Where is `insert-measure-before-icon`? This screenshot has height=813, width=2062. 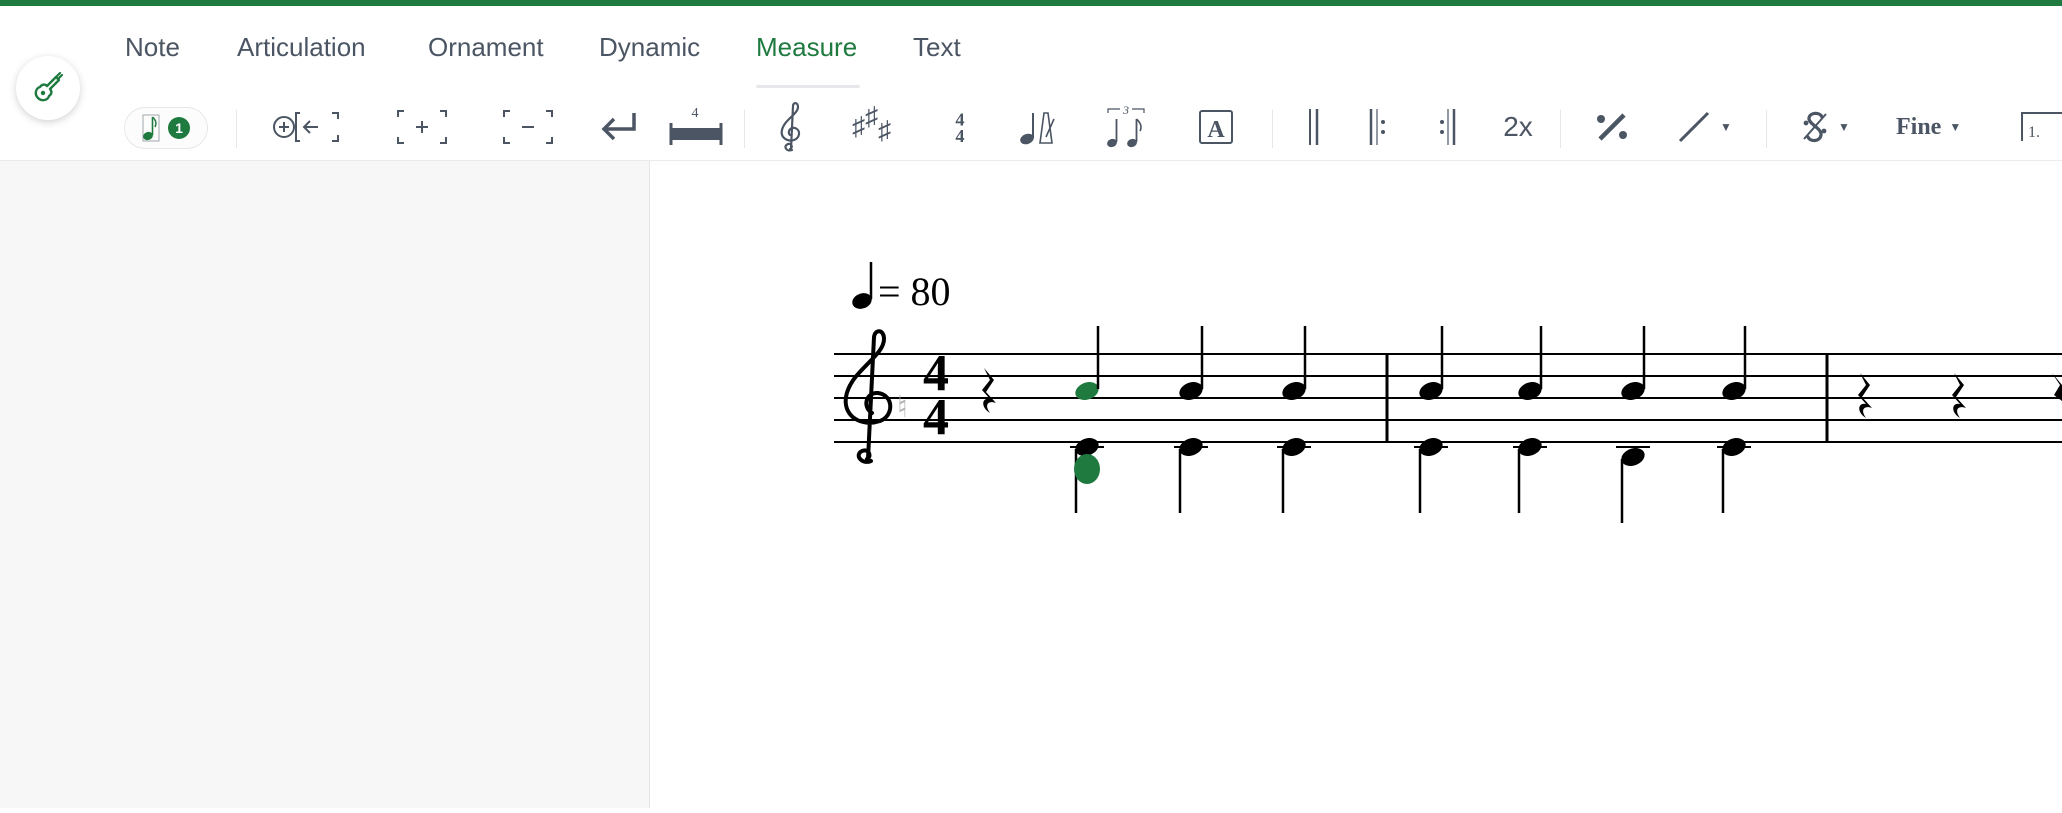 insert-measure-before-icon is located at coordinates (306, 127).